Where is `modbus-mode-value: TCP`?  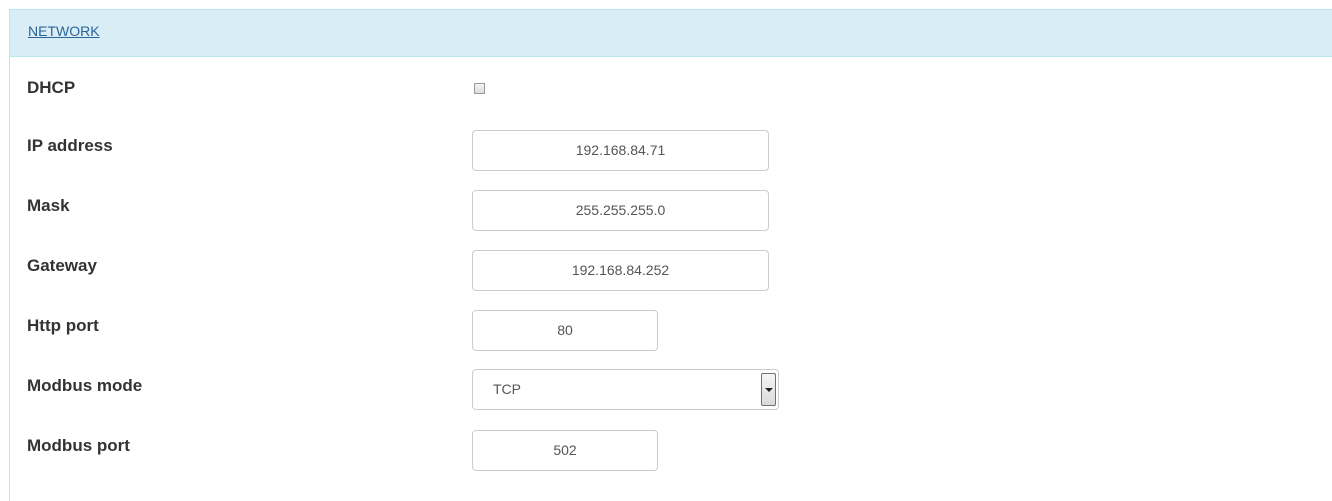 modbus-mode-value: TCP is located at coordinates (507, 389).